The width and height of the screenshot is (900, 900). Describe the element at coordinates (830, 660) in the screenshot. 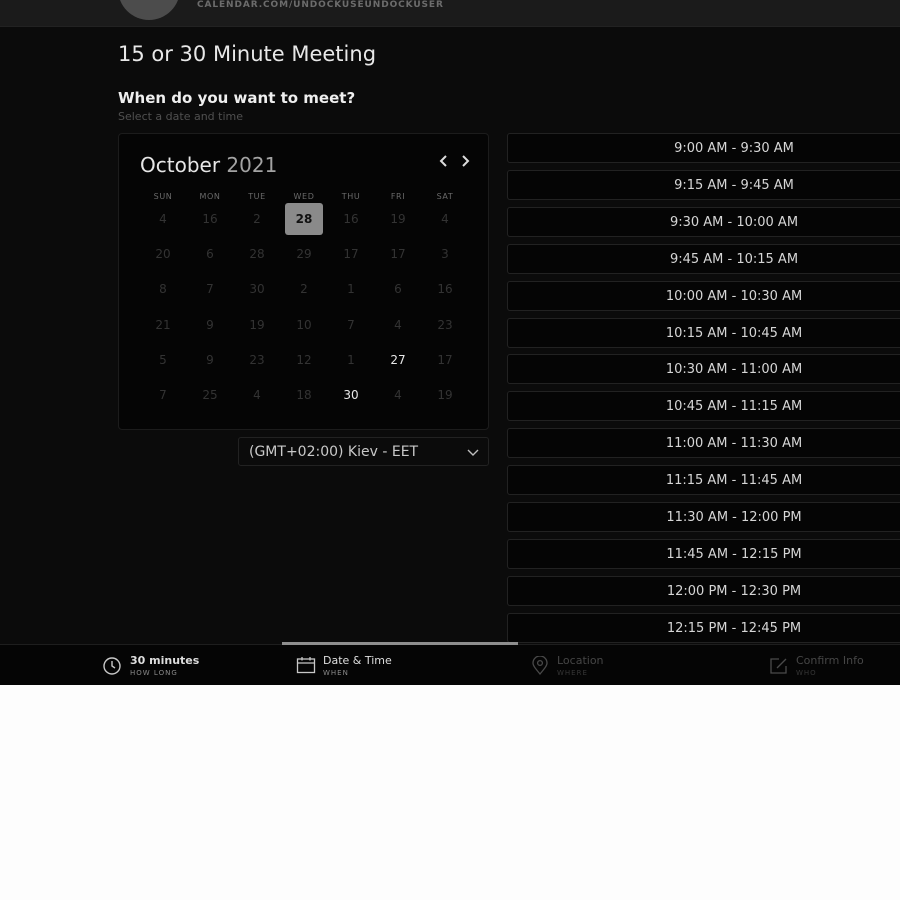

I see `step-confirm-info-title: Confirm Info` at that location.